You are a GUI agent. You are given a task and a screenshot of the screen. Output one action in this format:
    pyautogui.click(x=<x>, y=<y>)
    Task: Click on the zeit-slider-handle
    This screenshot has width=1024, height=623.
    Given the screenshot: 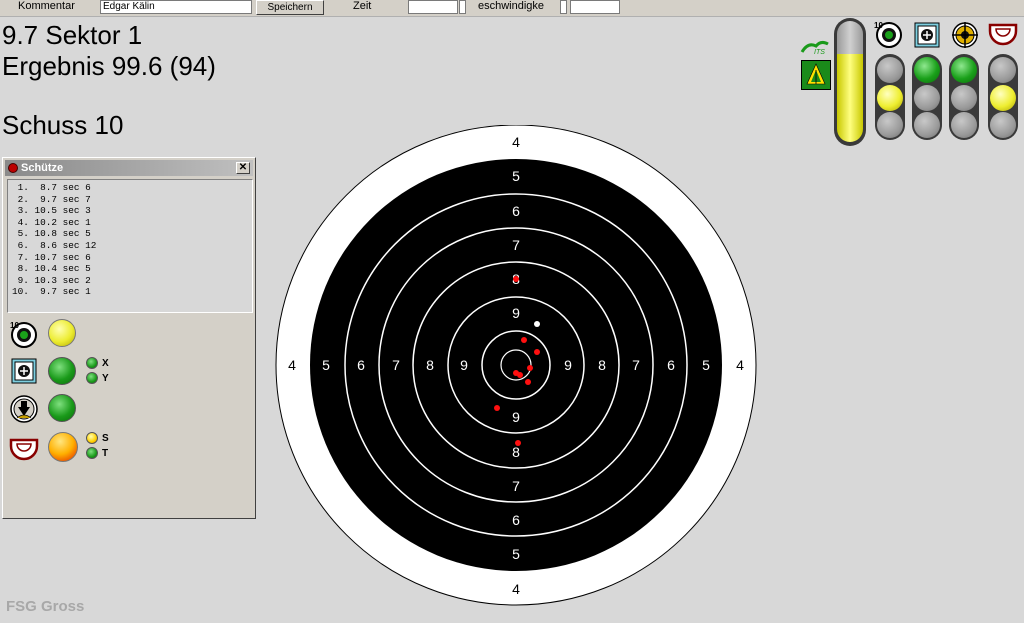 What is the action you would take?
    pyautogui.click(x=462, y=7)
    